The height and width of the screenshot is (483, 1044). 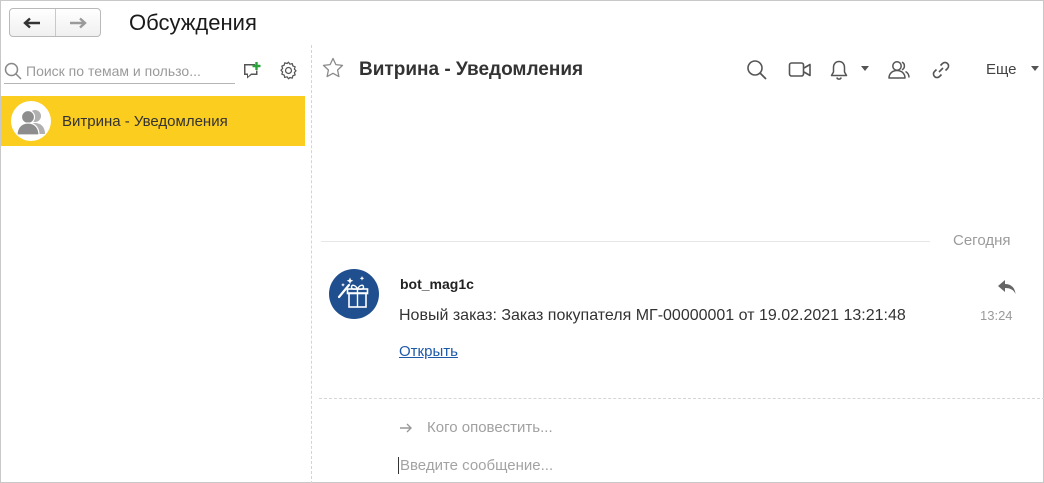 I want to click on back-arrow-icon, so click(x=32, y=22).